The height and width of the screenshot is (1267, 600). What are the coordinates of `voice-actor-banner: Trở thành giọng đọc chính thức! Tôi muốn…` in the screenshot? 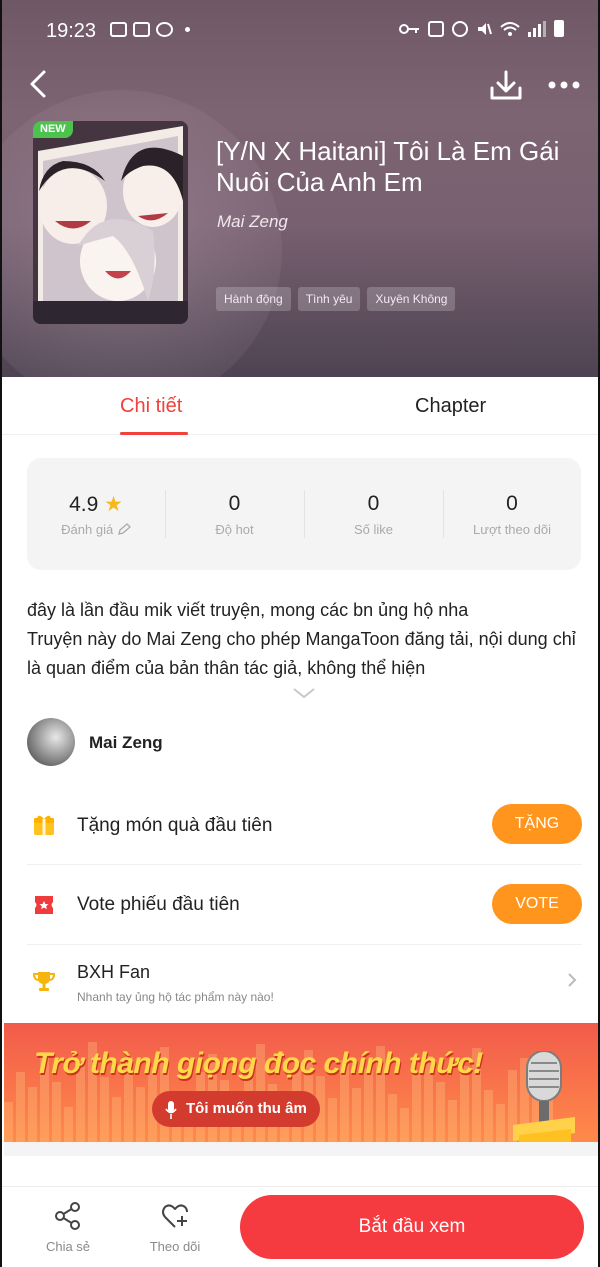 It's located at (301, 1082).